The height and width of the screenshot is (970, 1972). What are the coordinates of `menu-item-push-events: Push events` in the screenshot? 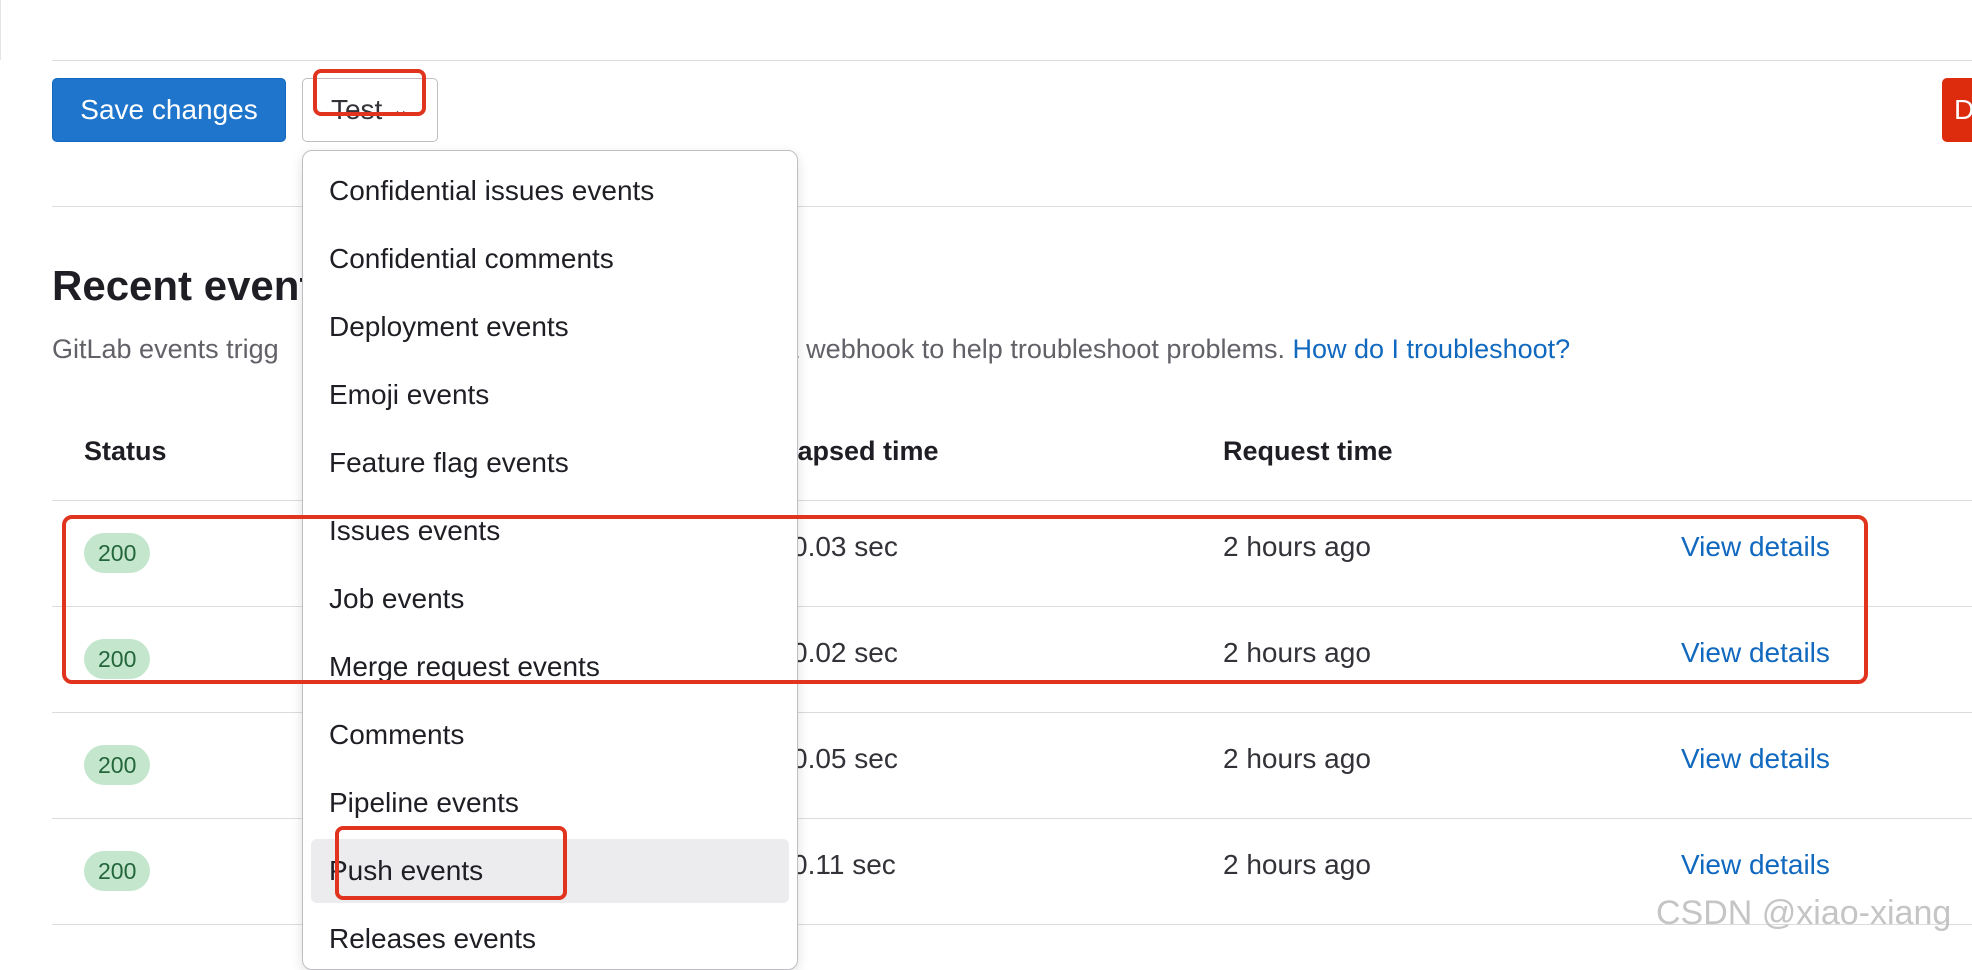 It's located at (550, 871).